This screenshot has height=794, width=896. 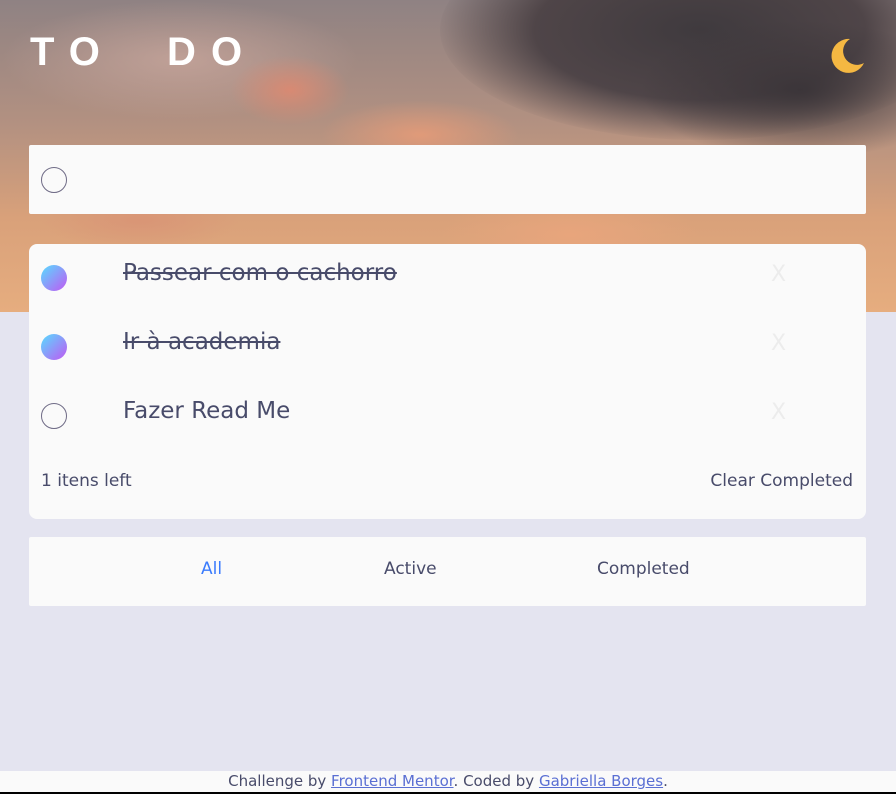 What do you see at coordinates (144, 52) in the screenshot?
I see `app-title: TO DO` at bounding box center [144, 52].